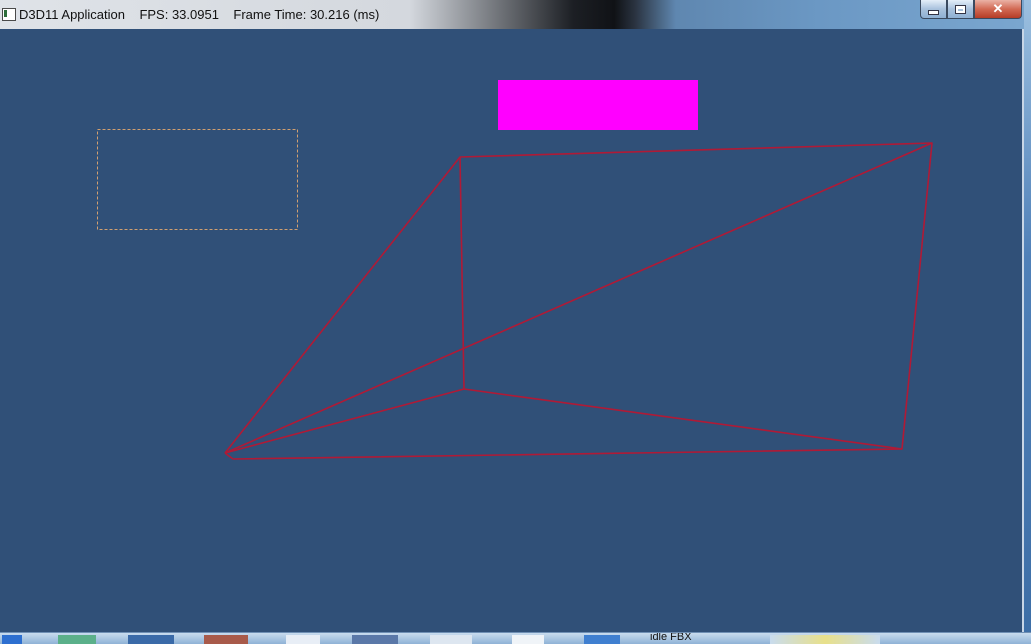 This screenshot has height=644, width=1031. Describe the element at coordinates (9, 14) in the screenshot. I see `app-window-icon` at that location.